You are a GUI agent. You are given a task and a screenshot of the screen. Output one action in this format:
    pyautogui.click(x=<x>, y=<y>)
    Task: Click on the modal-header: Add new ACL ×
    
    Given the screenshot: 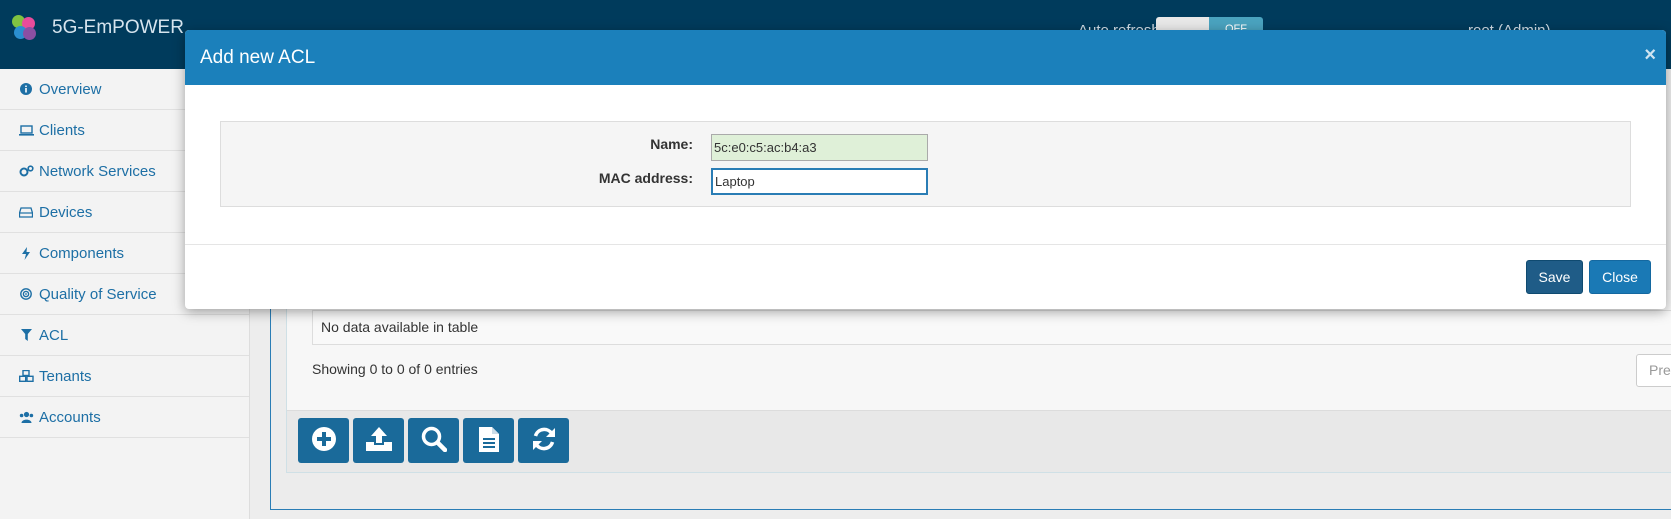 What is the action you would take?
    pyautogui.click(x=925, y=57)
    